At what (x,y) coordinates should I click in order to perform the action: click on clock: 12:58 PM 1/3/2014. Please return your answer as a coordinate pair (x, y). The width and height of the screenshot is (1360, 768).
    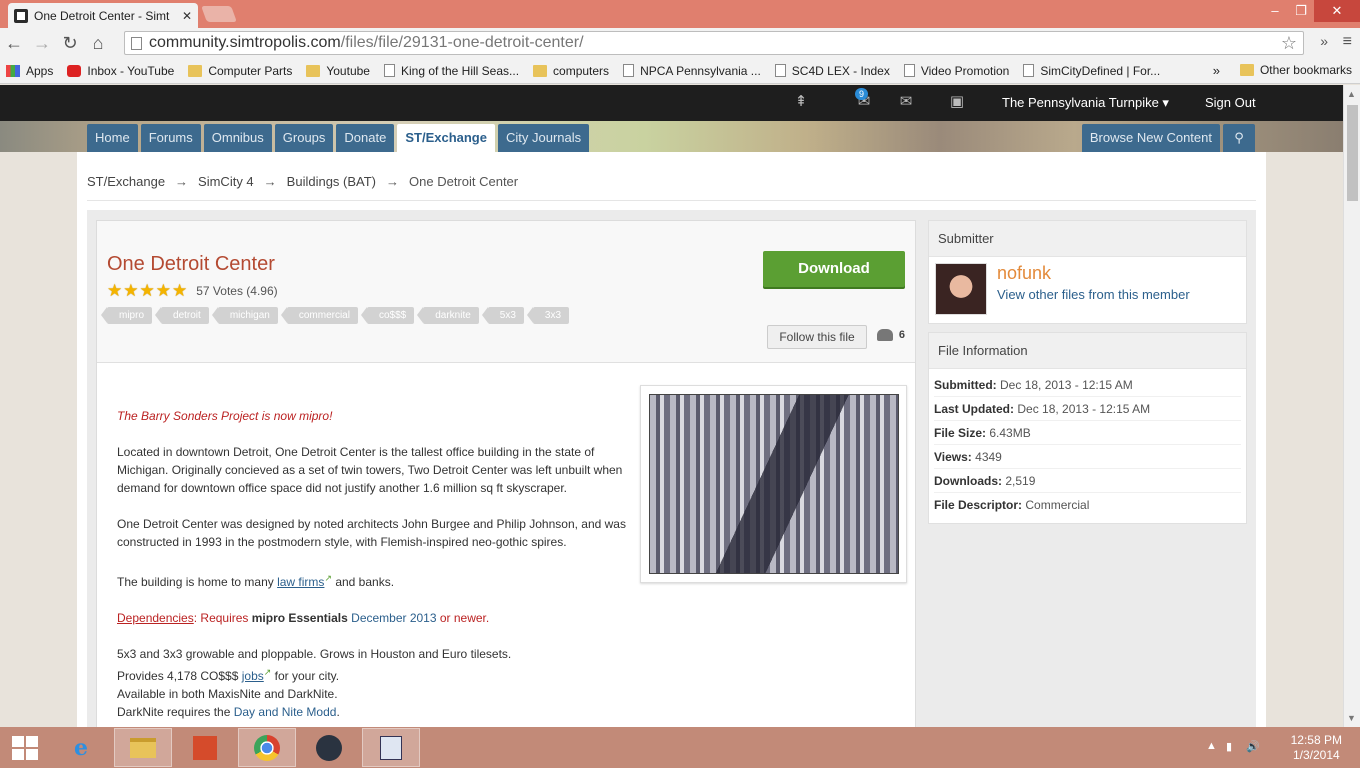
    Looking at the image, I should click on (1316, 748).